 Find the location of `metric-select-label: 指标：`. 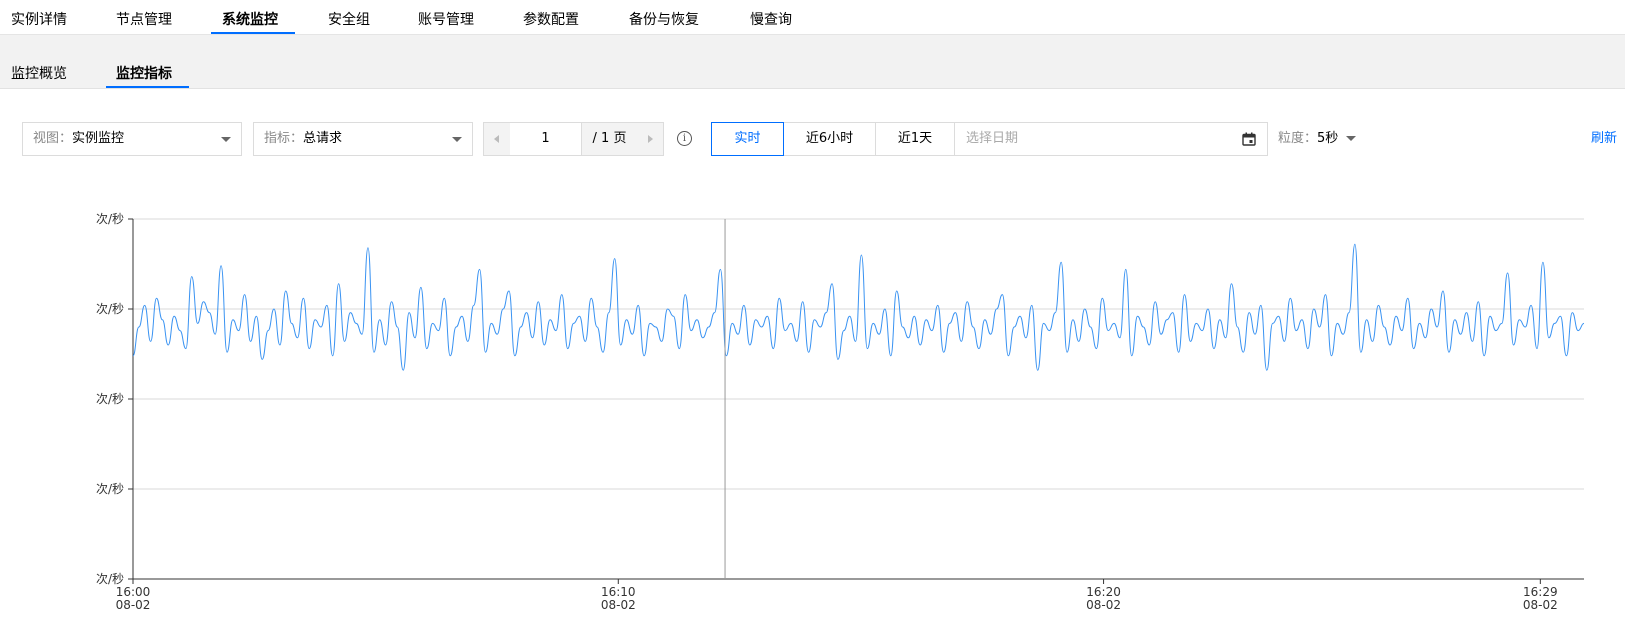

metric-select-label: 指标： is located at coordinates (284, 138).